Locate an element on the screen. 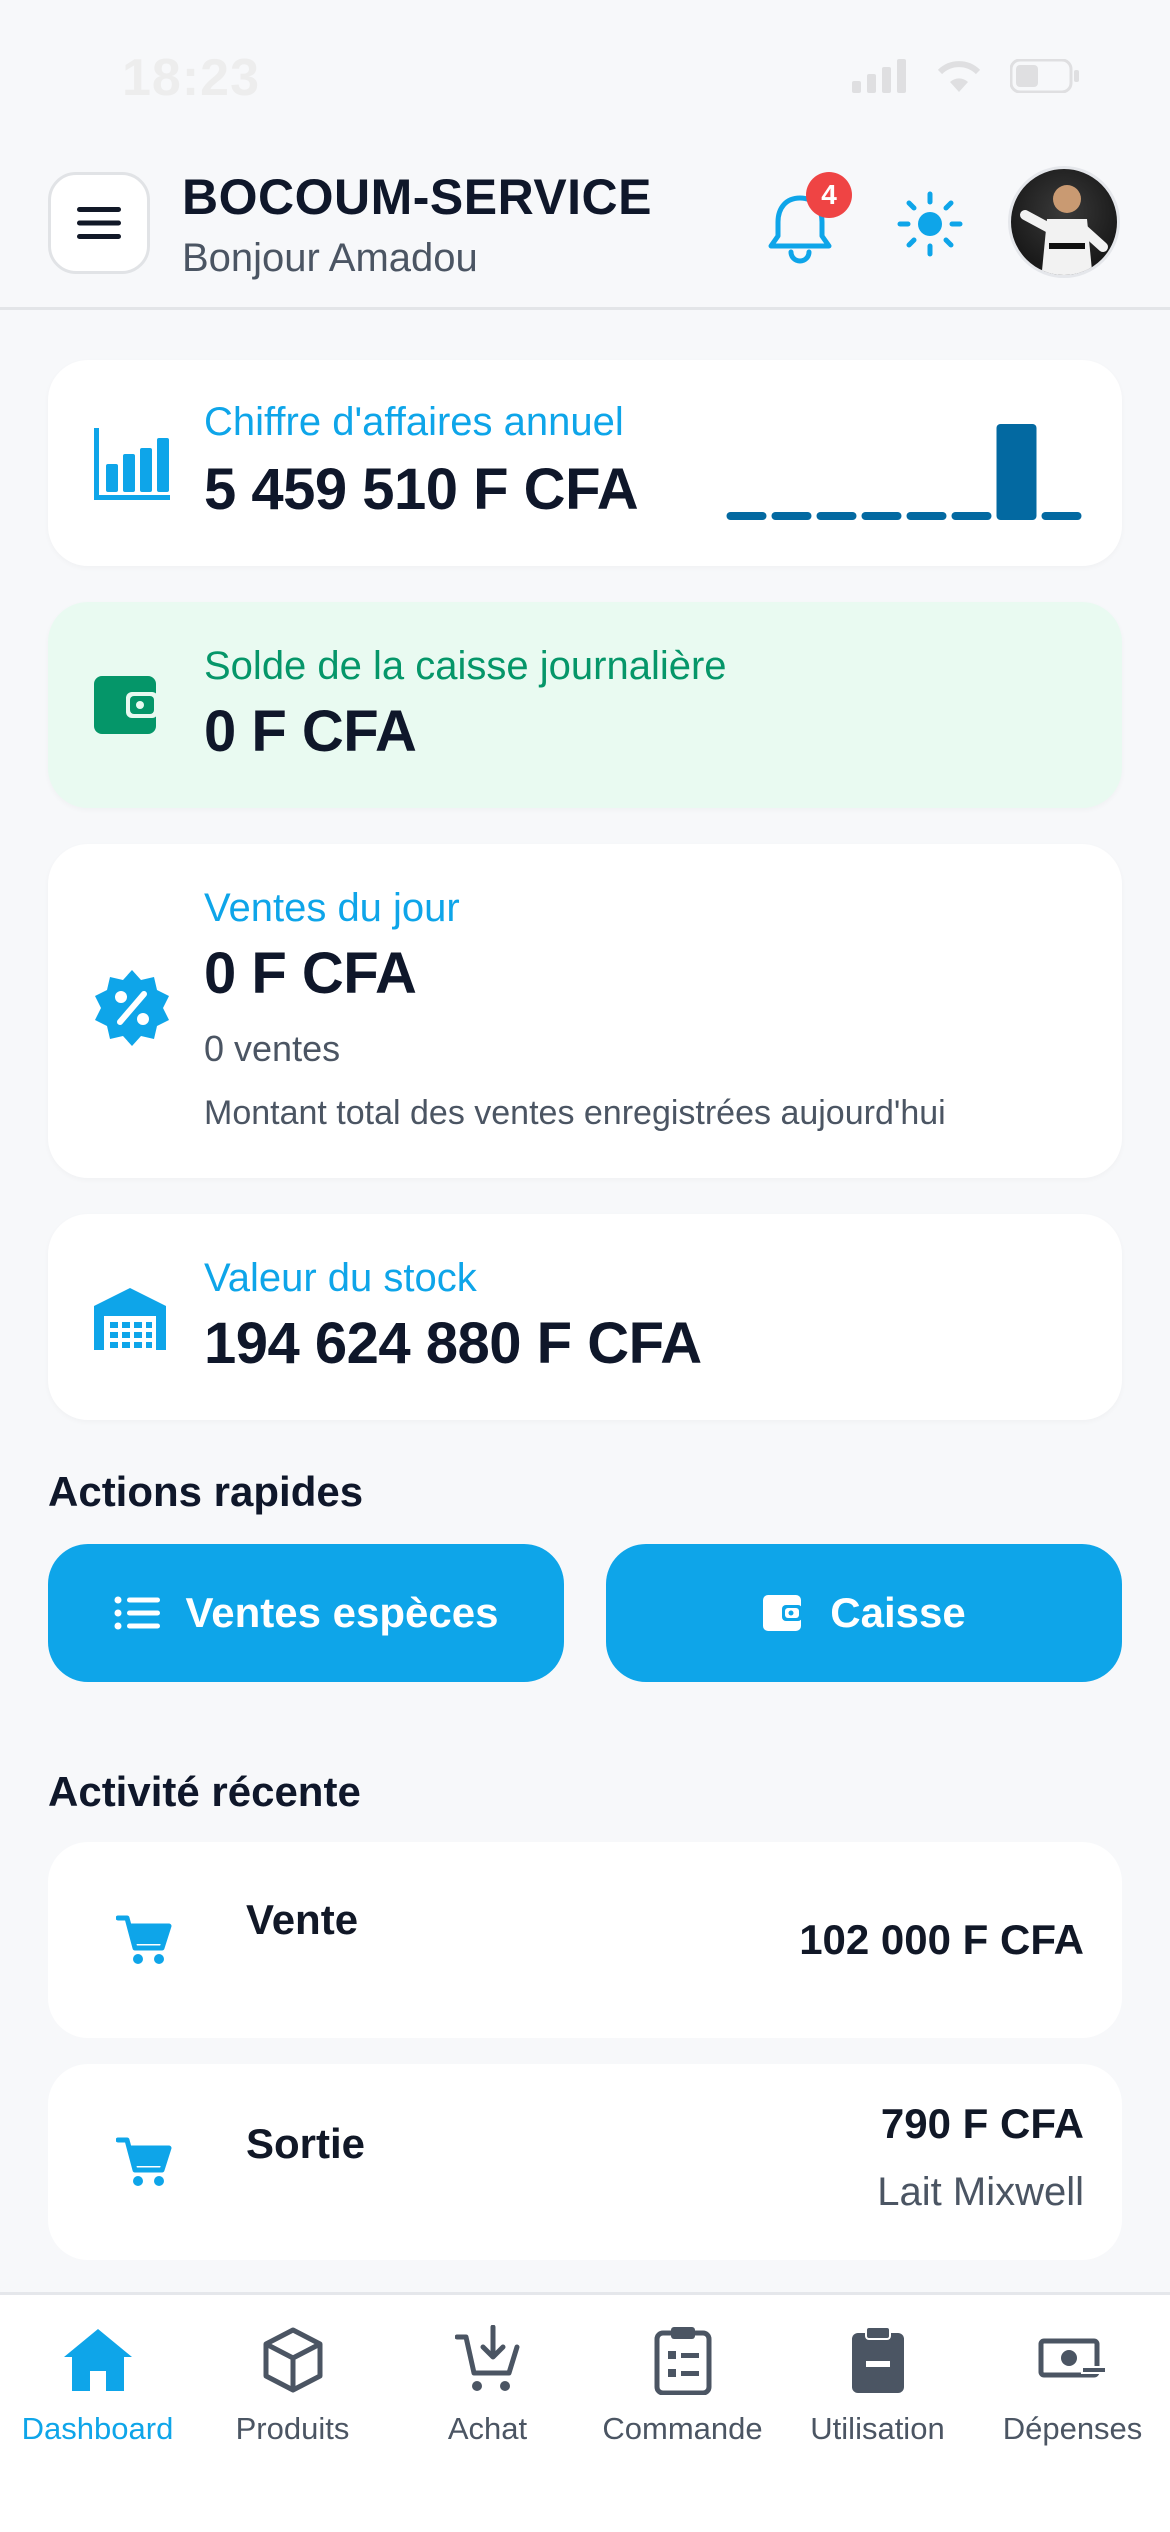 The height and width of the screenshot is (2532, 1170). annual-revenue-value: 5 459 510 F CFA is located at coordinates (421, 489).